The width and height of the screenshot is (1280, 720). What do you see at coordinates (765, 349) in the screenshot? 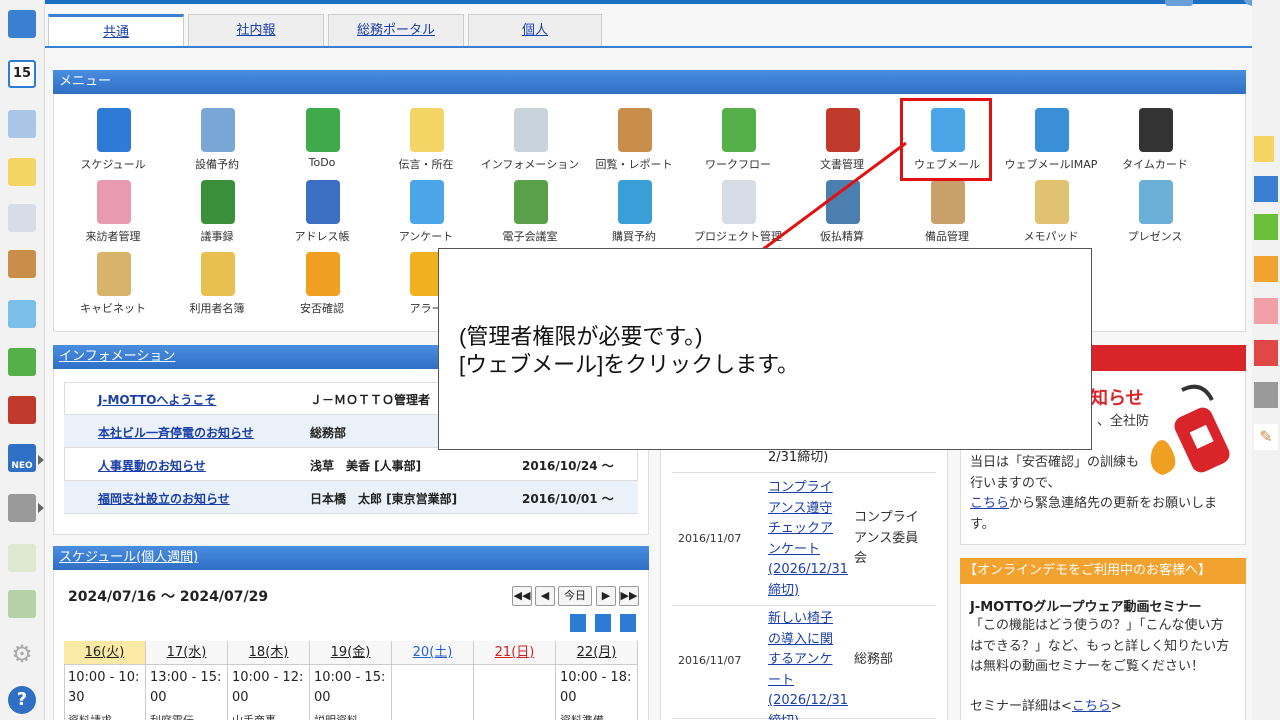
I see `instruction-callout: (管理者権限が必要です。) [ウェブメール]をクリックします。` at bounding box center [765, 349].